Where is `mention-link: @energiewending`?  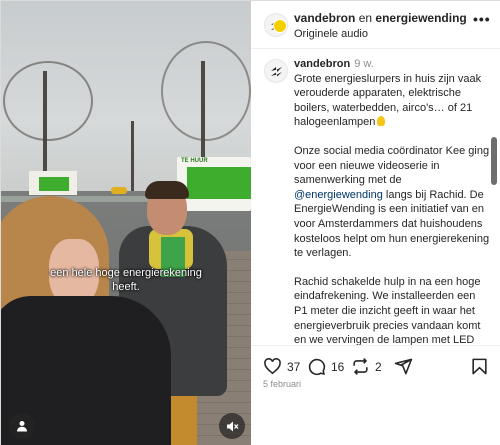
mention-link: @energiewending is located at coordinates (338, 195).